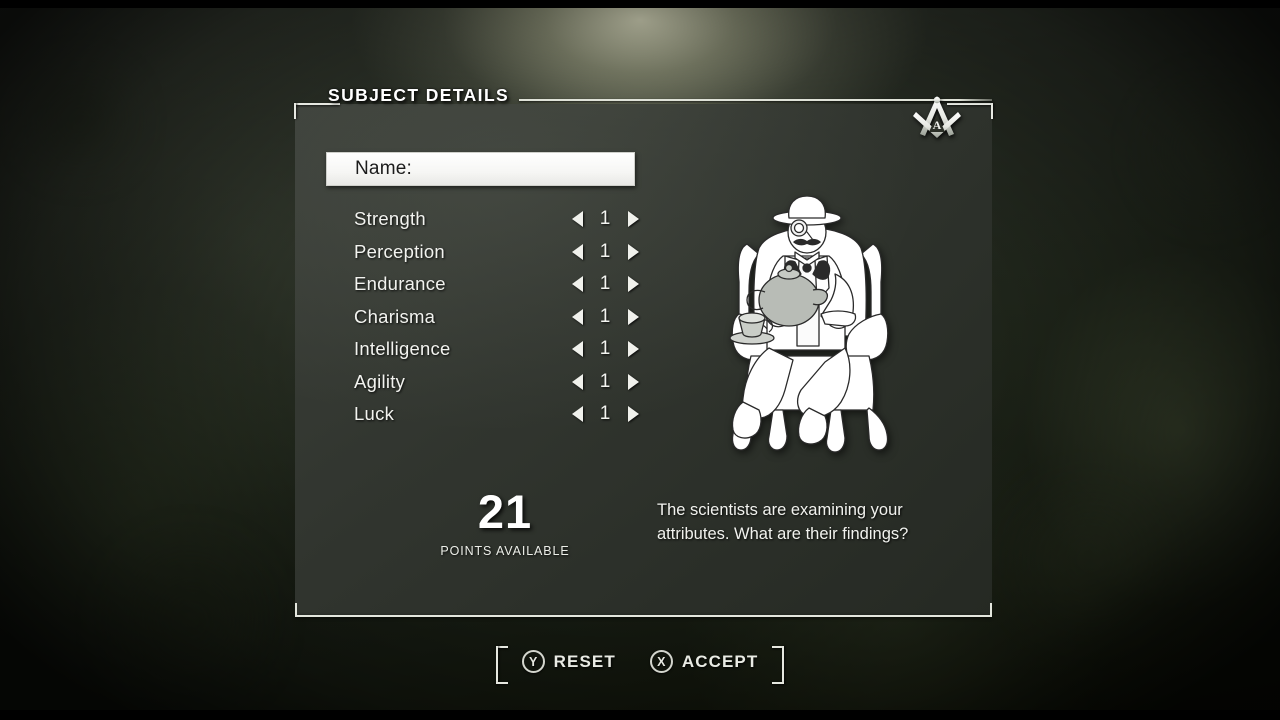  What do you see at coordinates (660, 95) in the screenshot?
I see `panel-title-row: SUBJECT DETAILS` at bounding box center [660, 95].